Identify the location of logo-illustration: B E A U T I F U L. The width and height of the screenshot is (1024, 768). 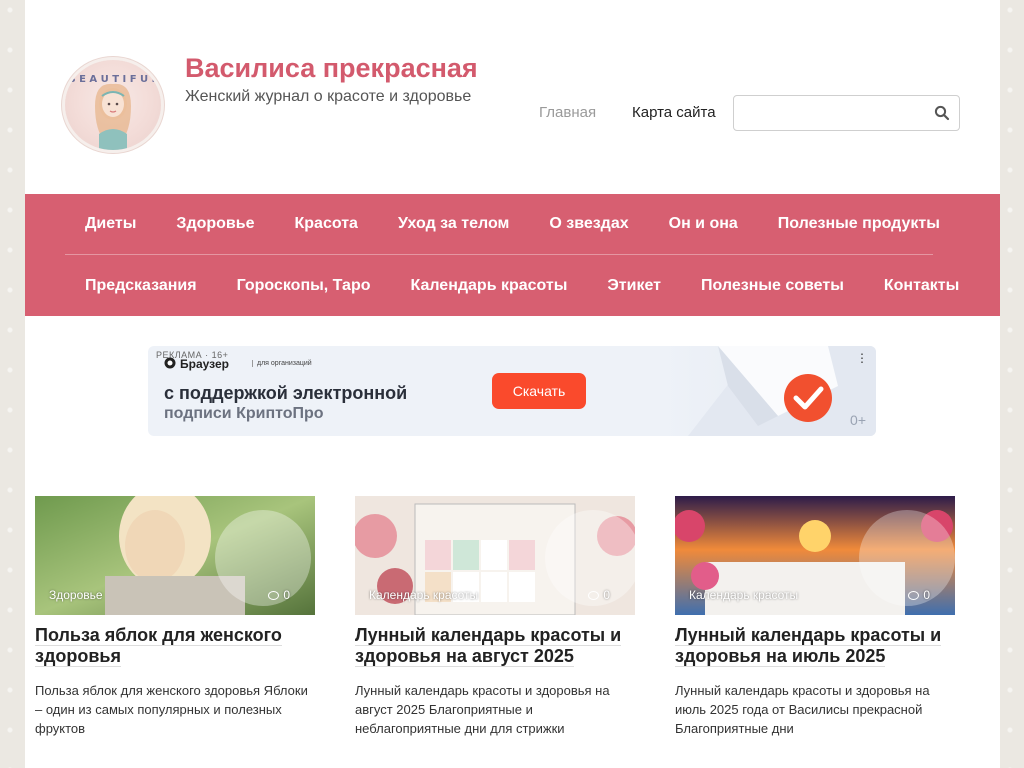
(113, 112).